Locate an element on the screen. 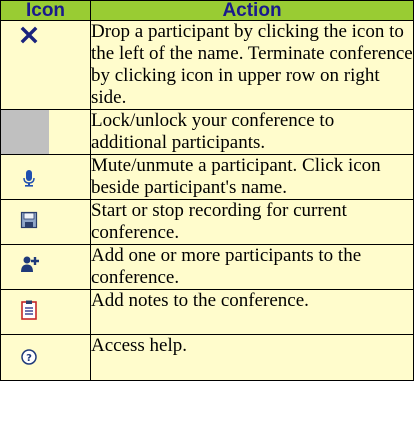 This screenshot has height=442, width=416. save-disk-icon is located at coordinates (29, 220).